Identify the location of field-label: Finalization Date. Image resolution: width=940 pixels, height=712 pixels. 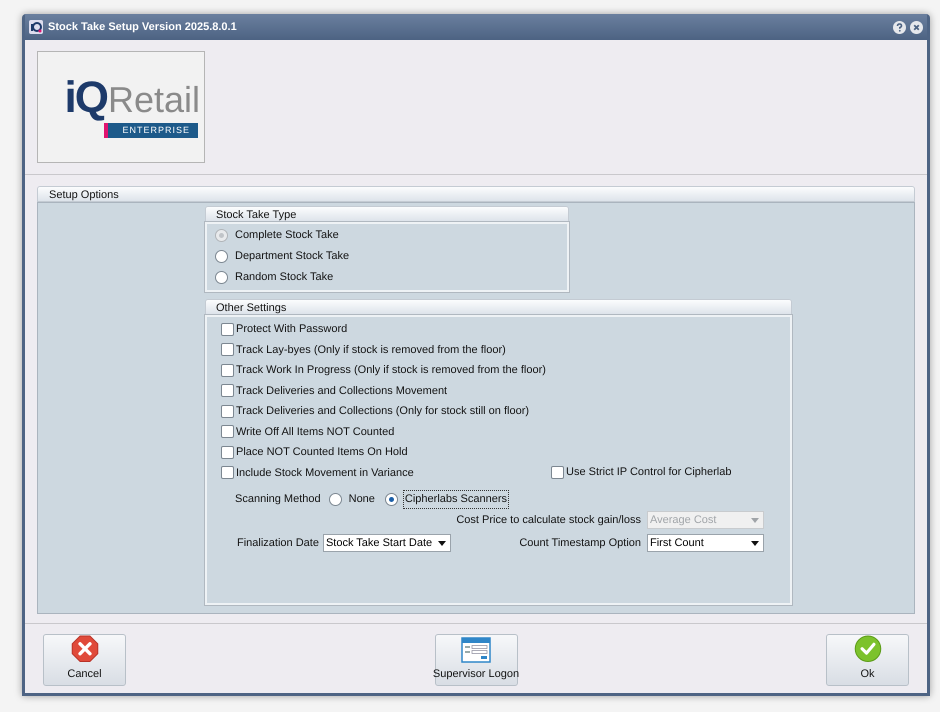
(278, 543).